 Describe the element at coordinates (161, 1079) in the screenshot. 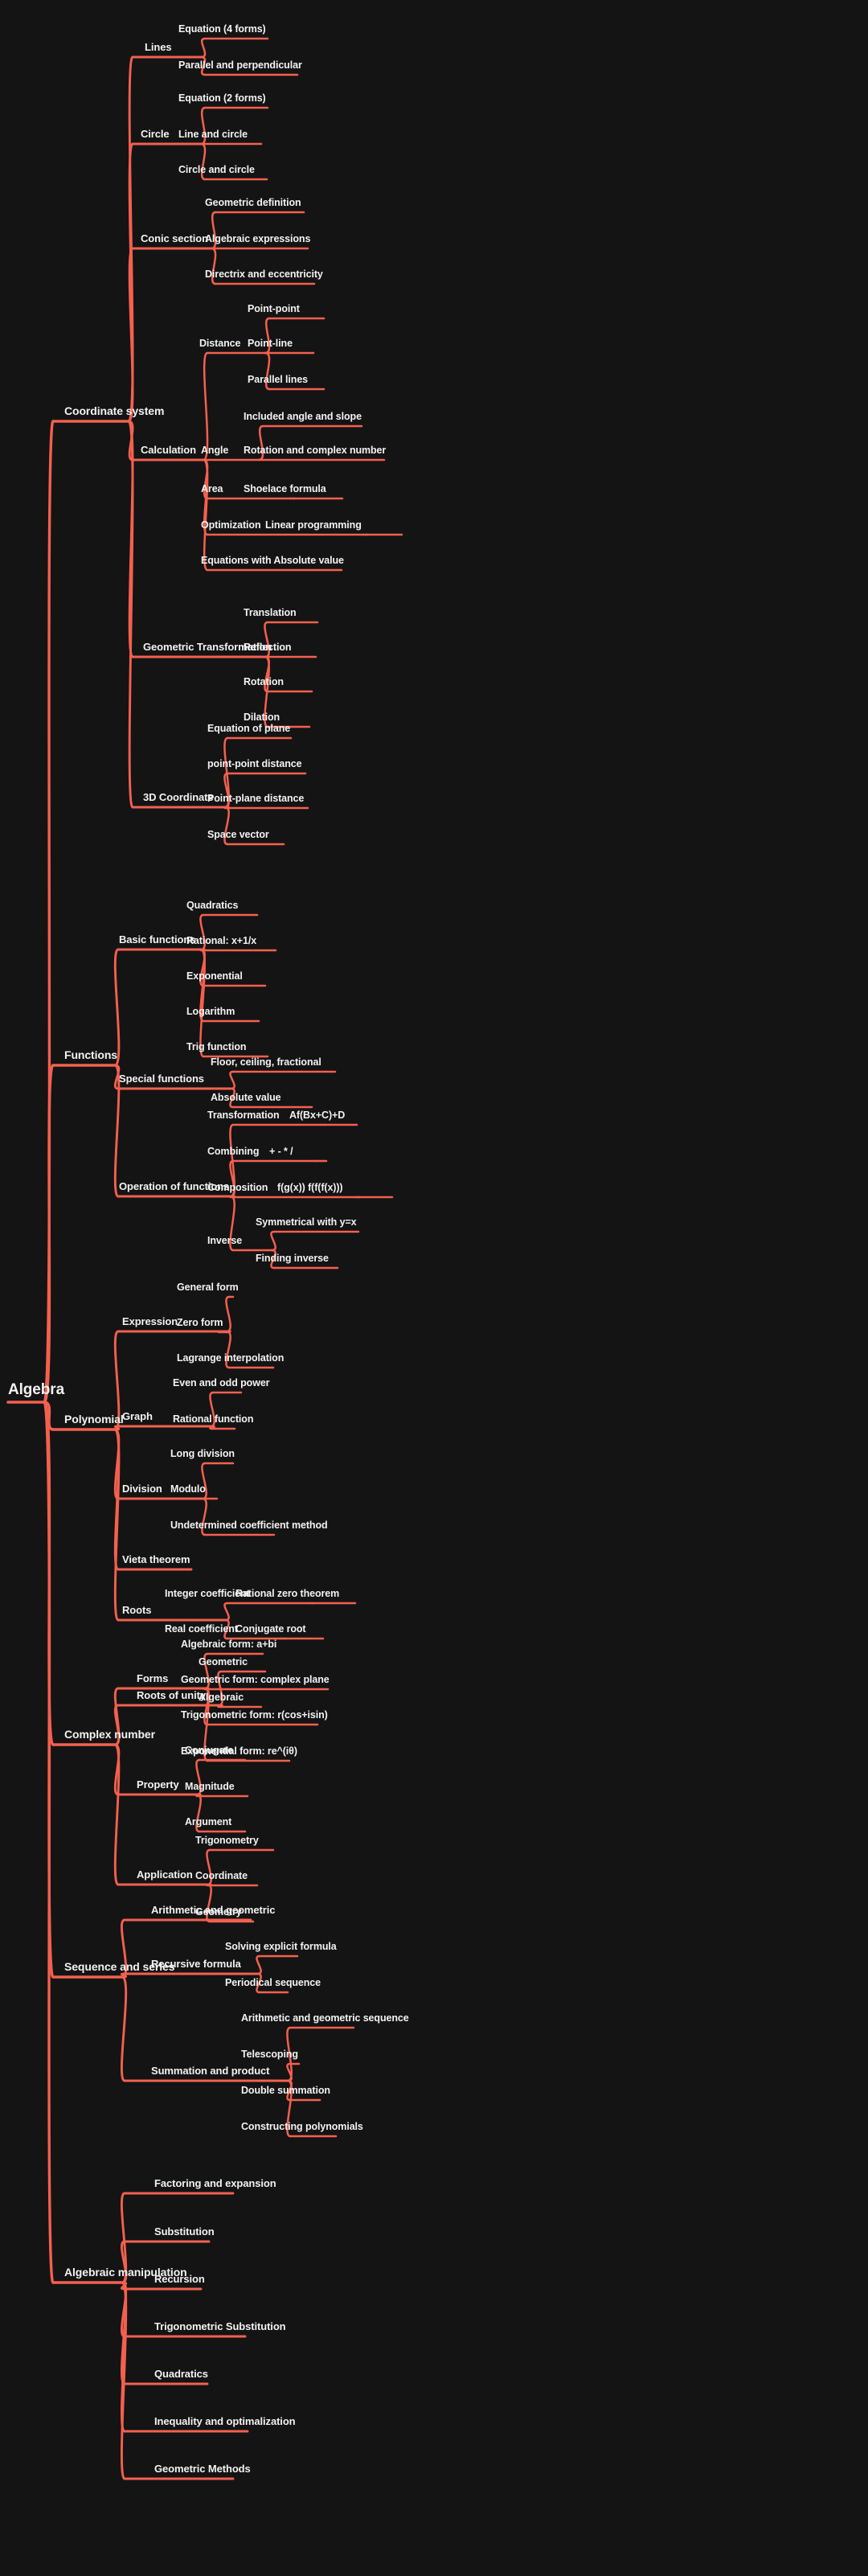

I see `mindmap-node-special-functions: Special functions` at that location.